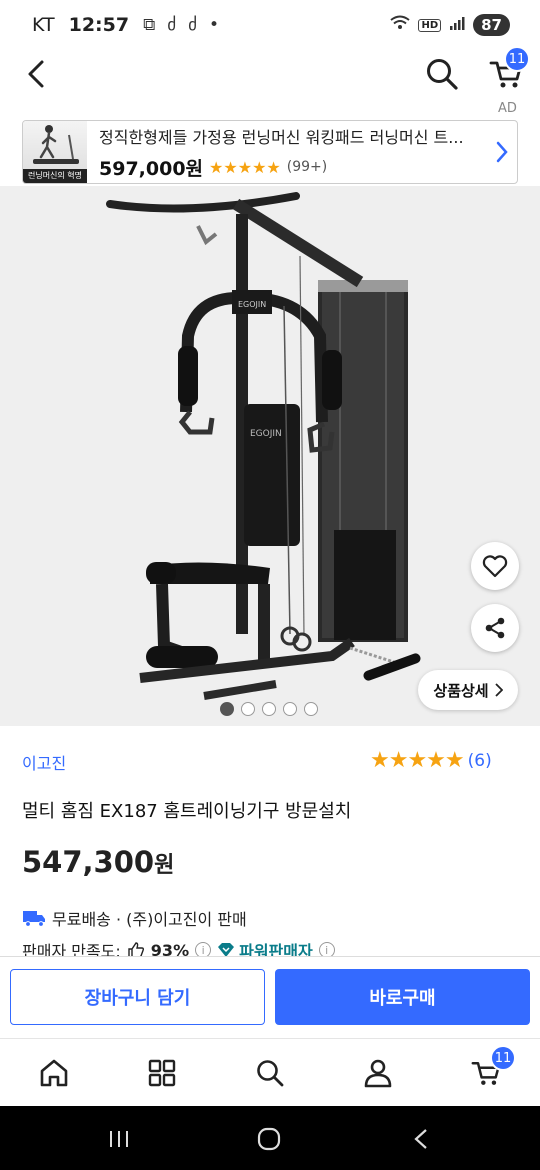 The height and width of the screenshot is (1170, 540). I want to click on buy-now-button: 바로구매, so click(402, 997).